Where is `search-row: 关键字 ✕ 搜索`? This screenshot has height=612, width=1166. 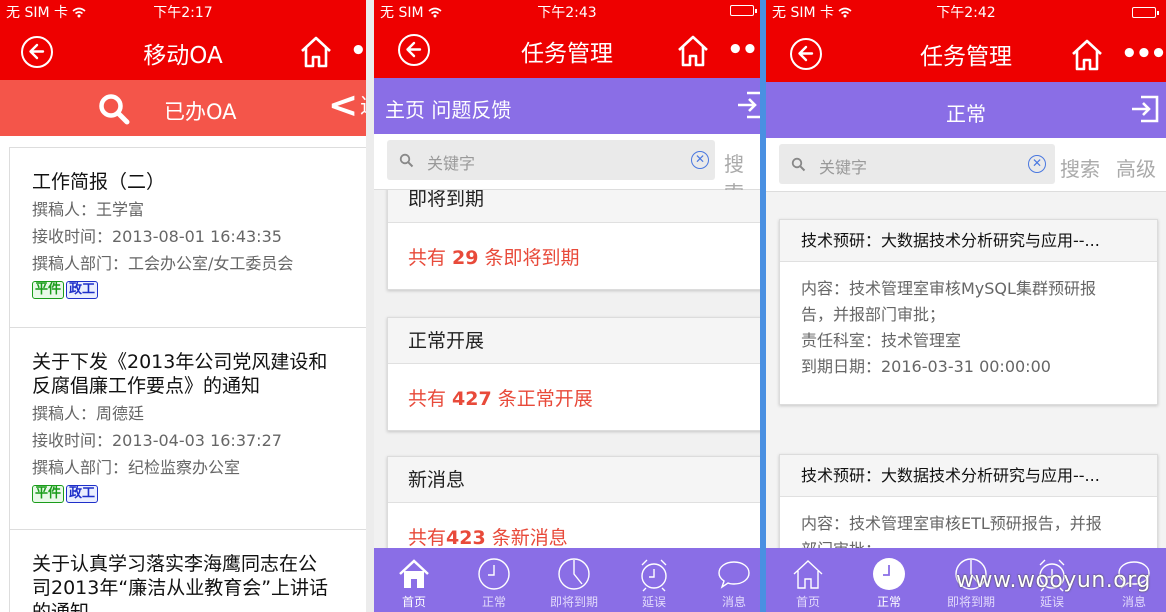 search-row: 关键字 ✕ 搜索 is located at coordinates (567, 169).